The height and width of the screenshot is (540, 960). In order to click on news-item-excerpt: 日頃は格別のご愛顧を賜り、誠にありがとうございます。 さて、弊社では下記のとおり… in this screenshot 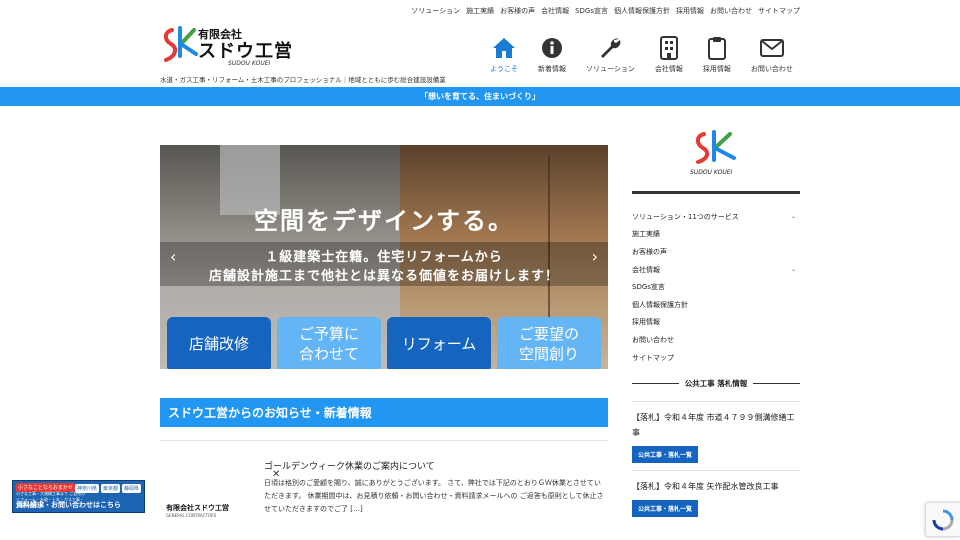, I will do `click(434, 496)`.